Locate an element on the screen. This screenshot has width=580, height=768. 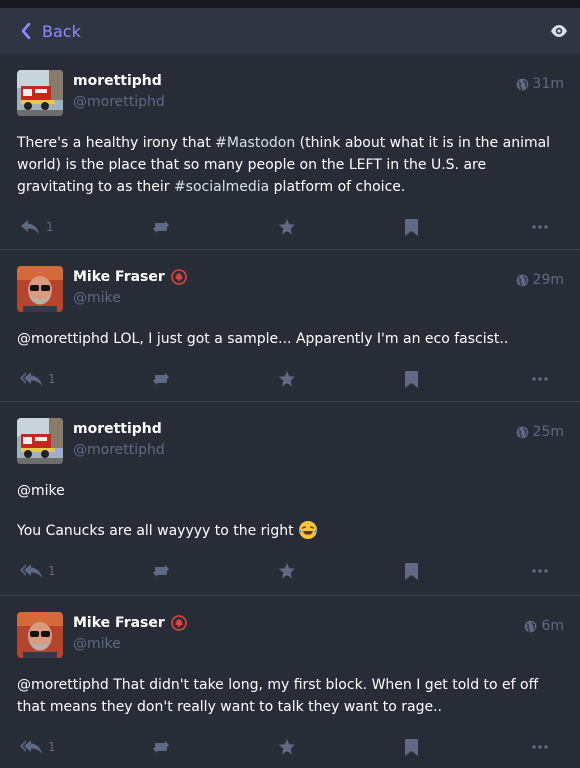
laughing-tears-emoji-icon is located at coordinates (308, 530).